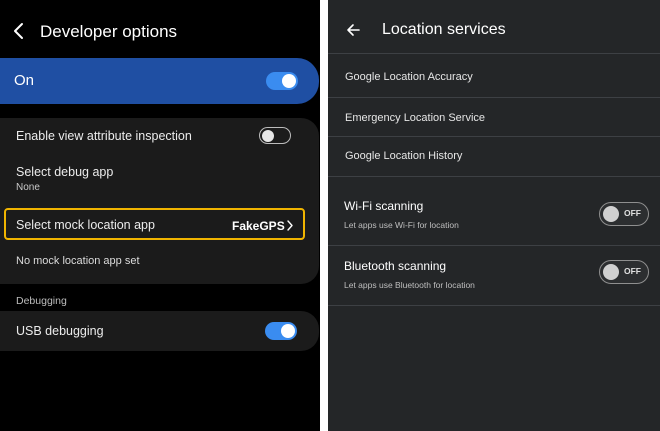 This screenshot has height=431, width=660. I want to click on wifi-scanning-switch: OFF, so click(624, 214).